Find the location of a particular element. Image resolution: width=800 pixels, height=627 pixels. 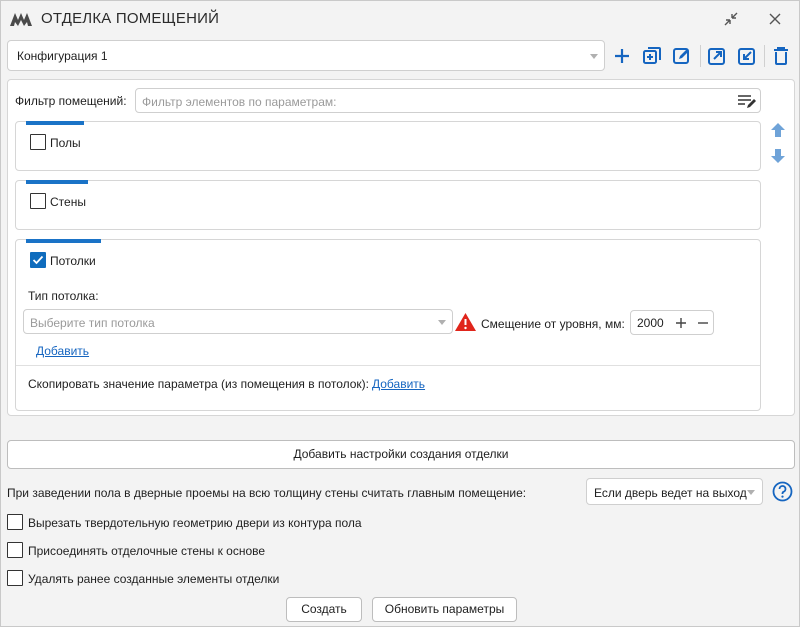

minus-icon is located at coordinates (703, 323).